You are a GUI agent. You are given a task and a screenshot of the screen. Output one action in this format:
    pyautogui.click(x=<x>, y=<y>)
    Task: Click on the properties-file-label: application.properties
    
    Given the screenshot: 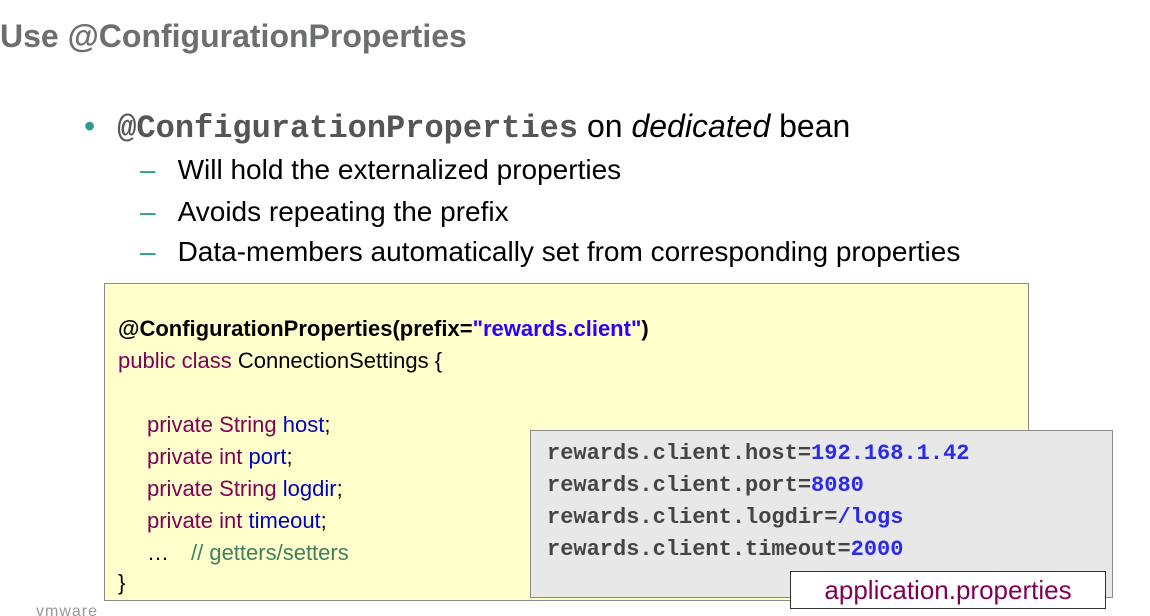 What is the action you would take?
    pyautogui.click(x=948, y=590)
    